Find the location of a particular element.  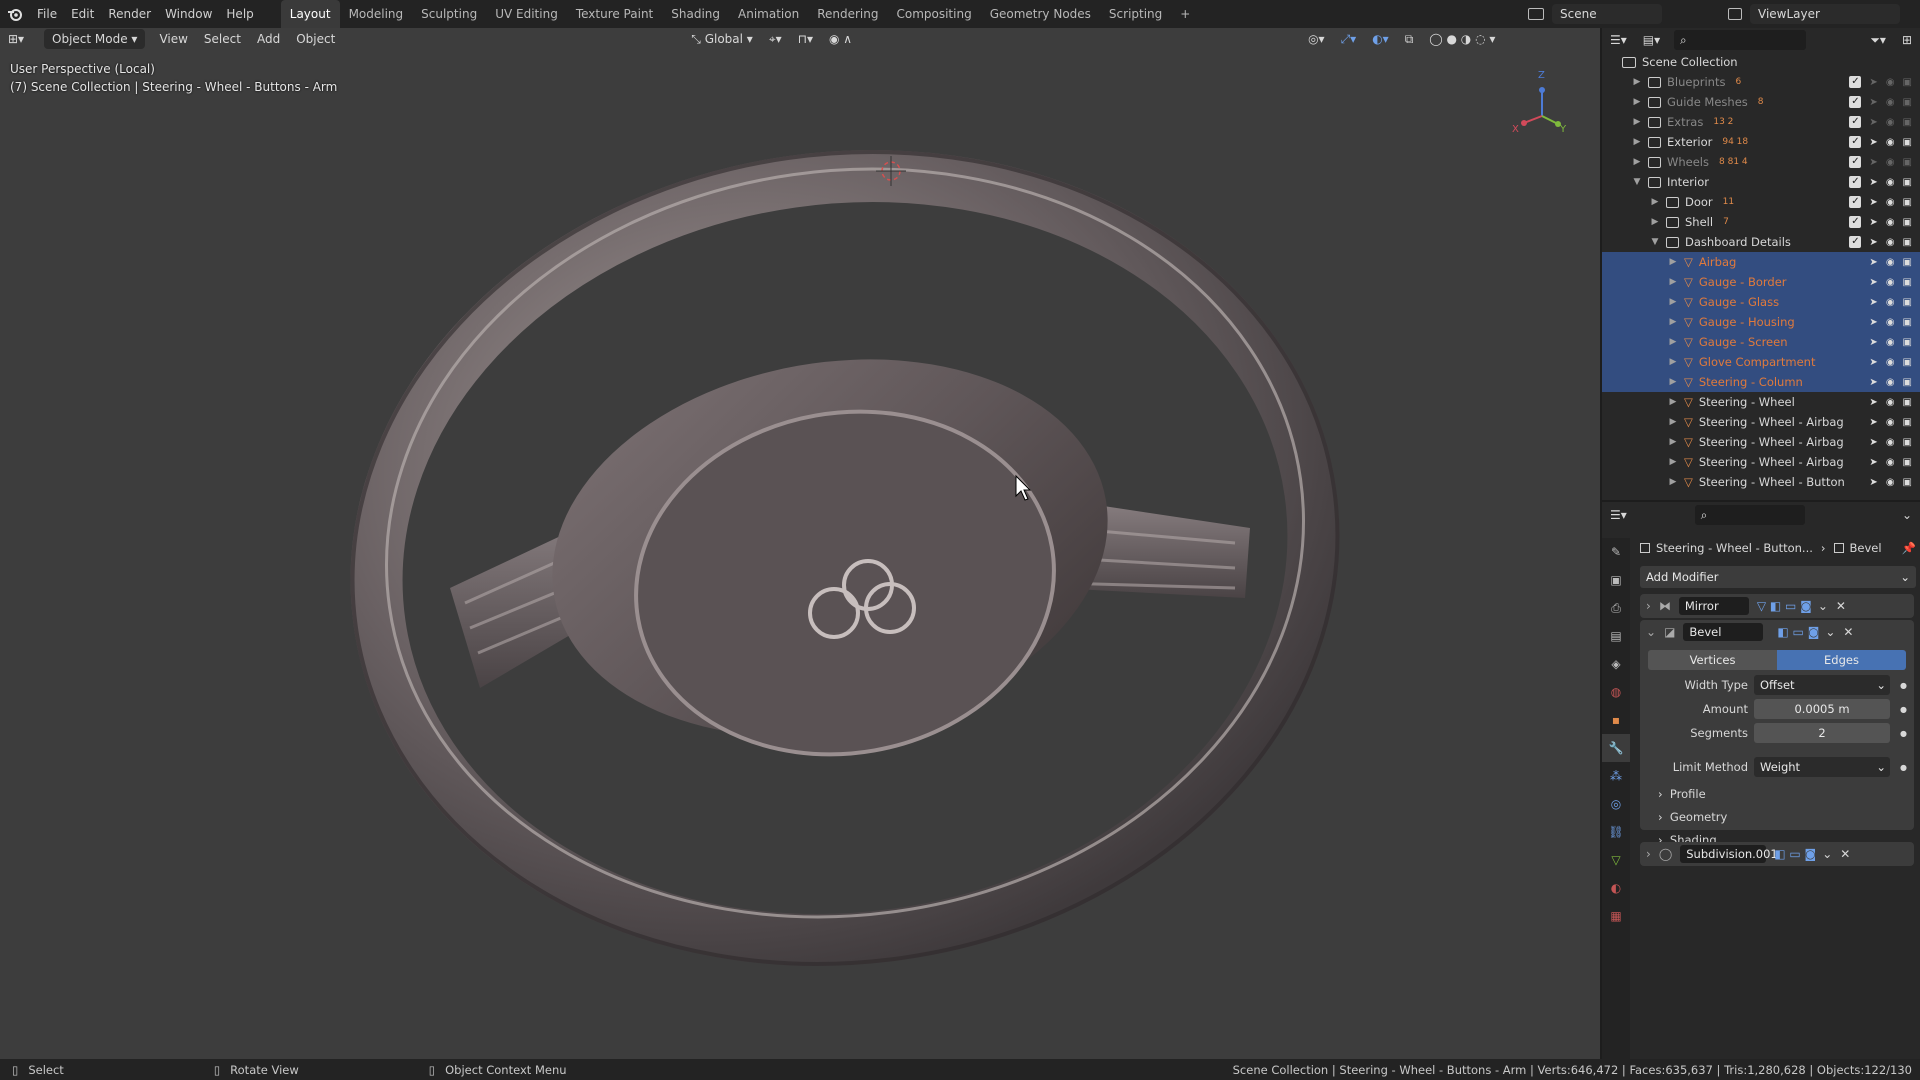

constraints-tab-icon: ⛓ is located at coordinates (1616, 832).